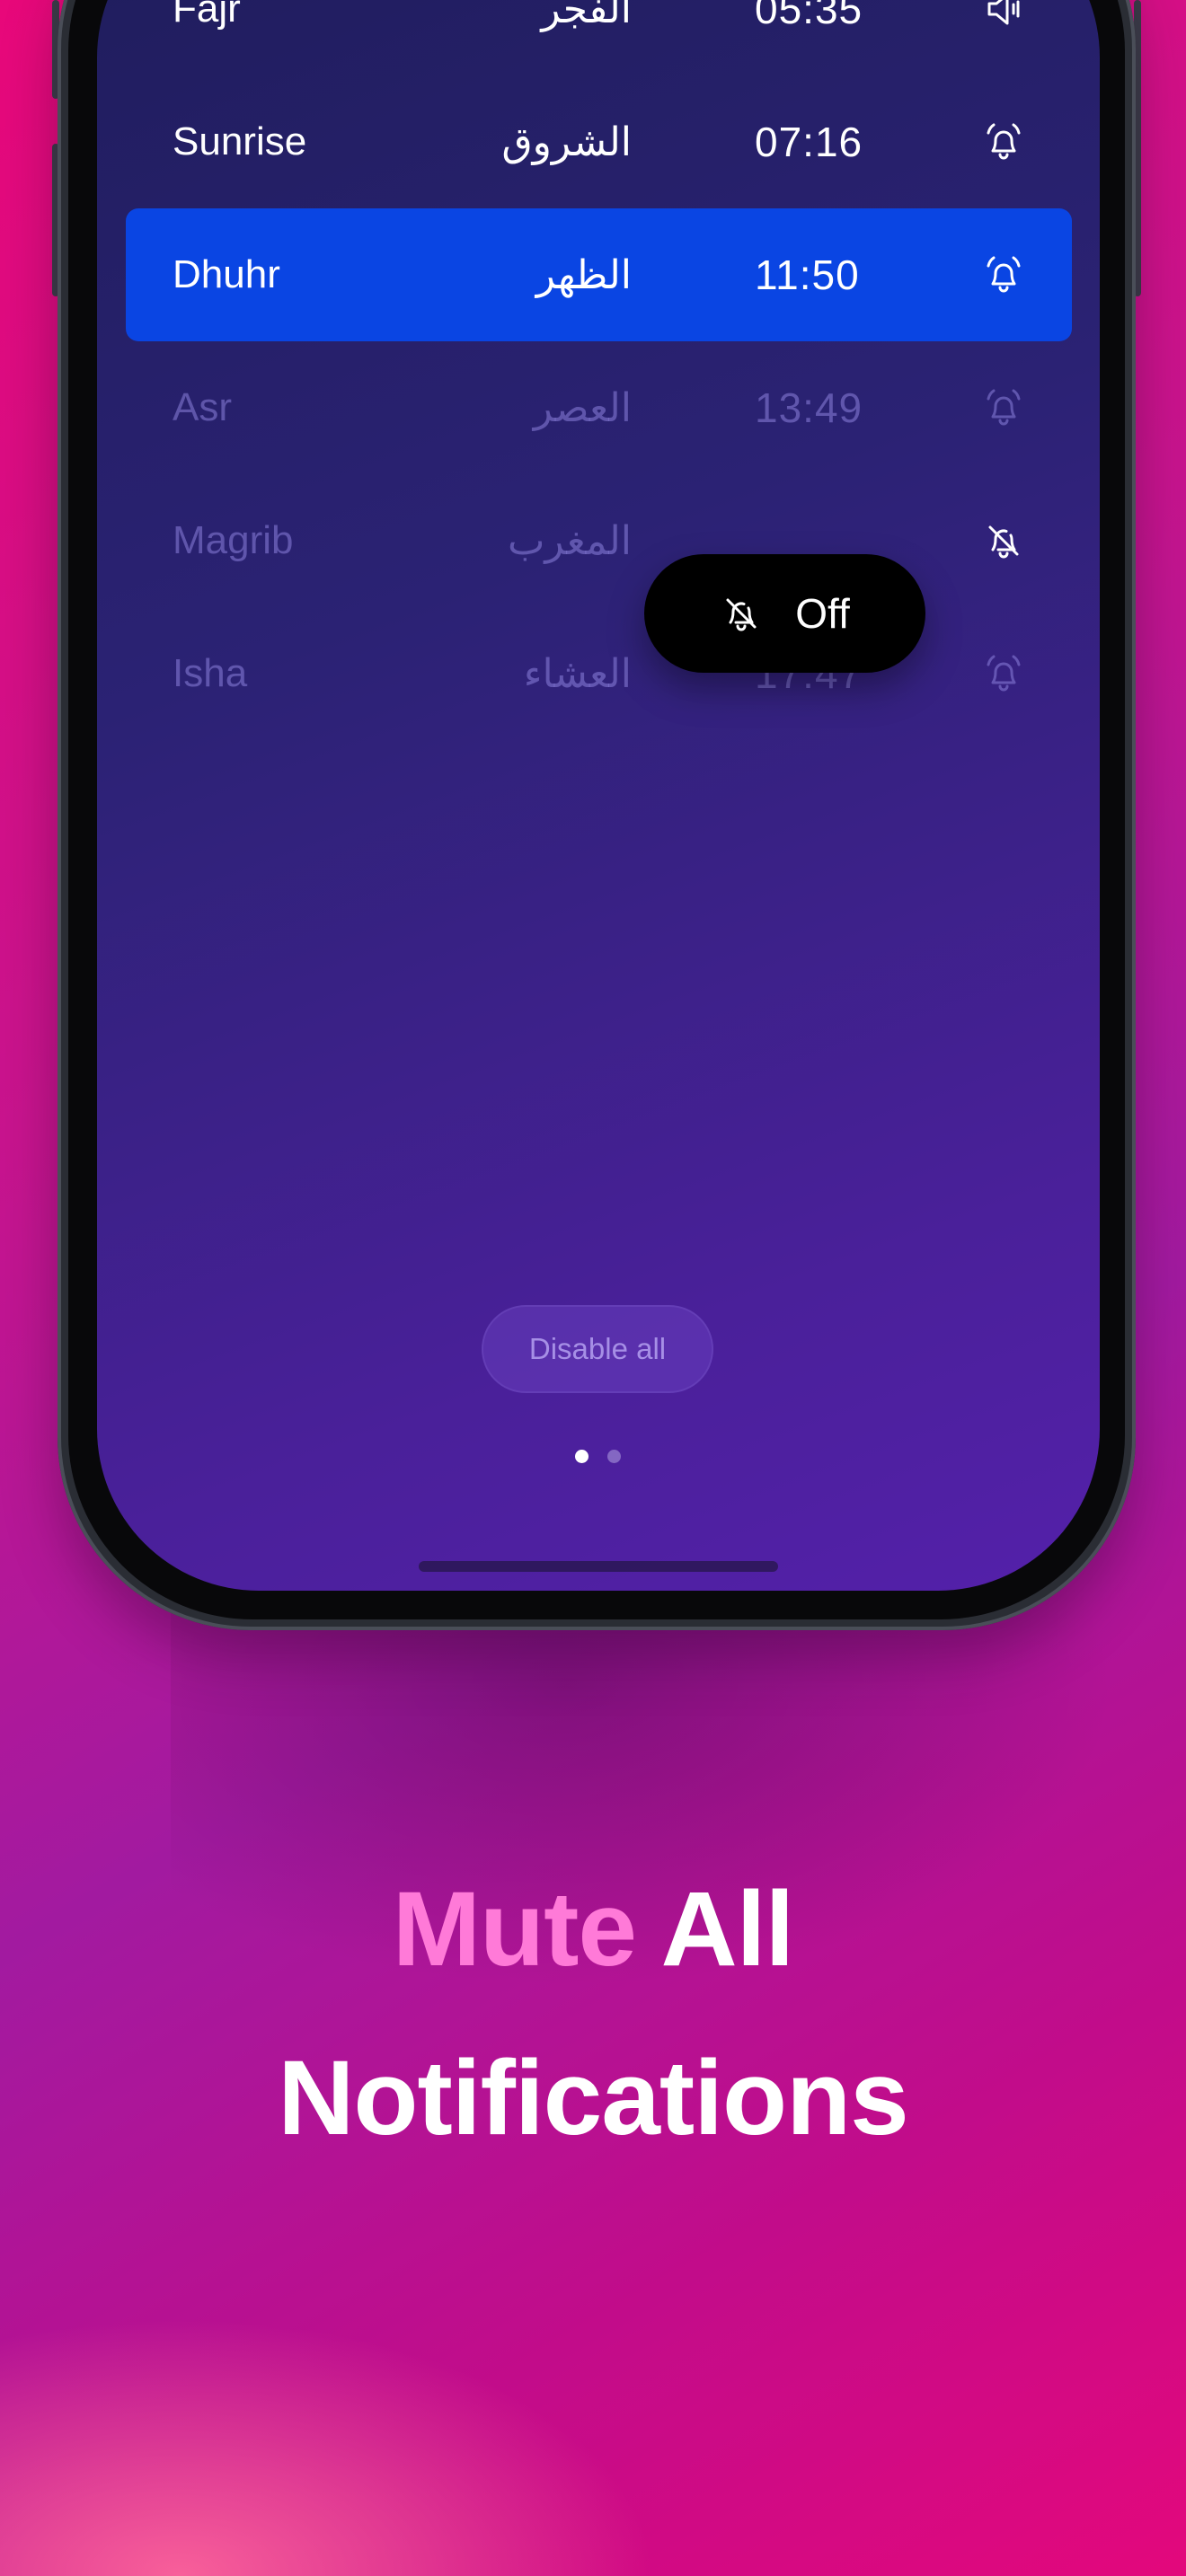 The height and width of the screenshot is (2576, 1186). Describe the element at coordinates (809, 407) in the screenshot. I see `prayer-time: 13:49` at that location.